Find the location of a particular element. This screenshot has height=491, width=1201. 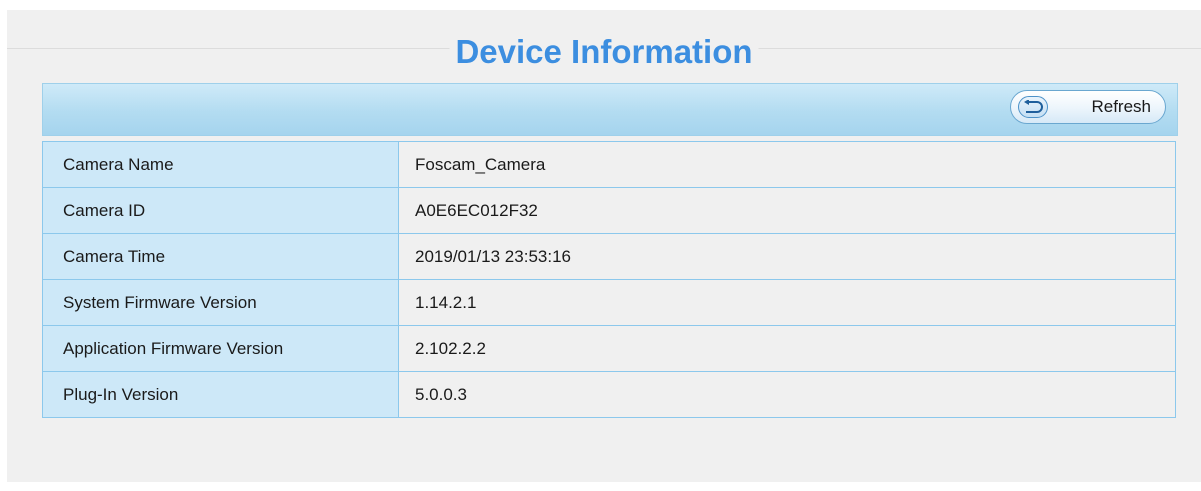

row-value: A0E6EC012F32 is located at coordinates (787, 210).